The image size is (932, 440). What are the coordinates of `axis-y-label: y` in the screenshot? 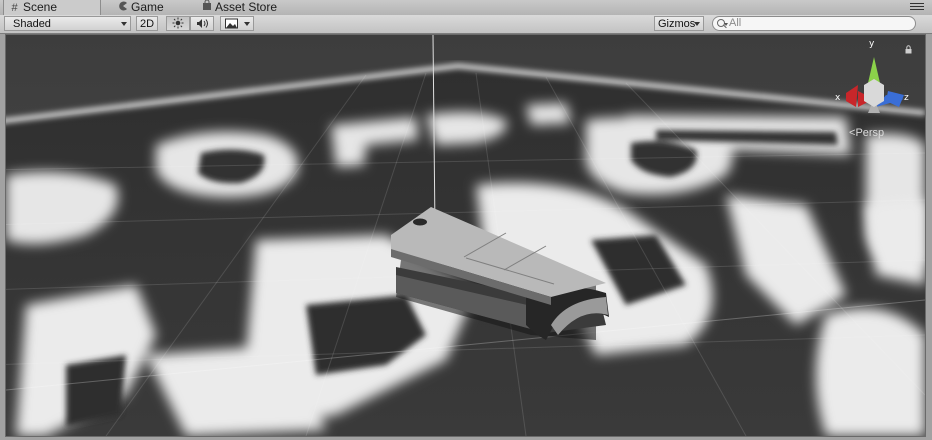 It's located at (872, 44).